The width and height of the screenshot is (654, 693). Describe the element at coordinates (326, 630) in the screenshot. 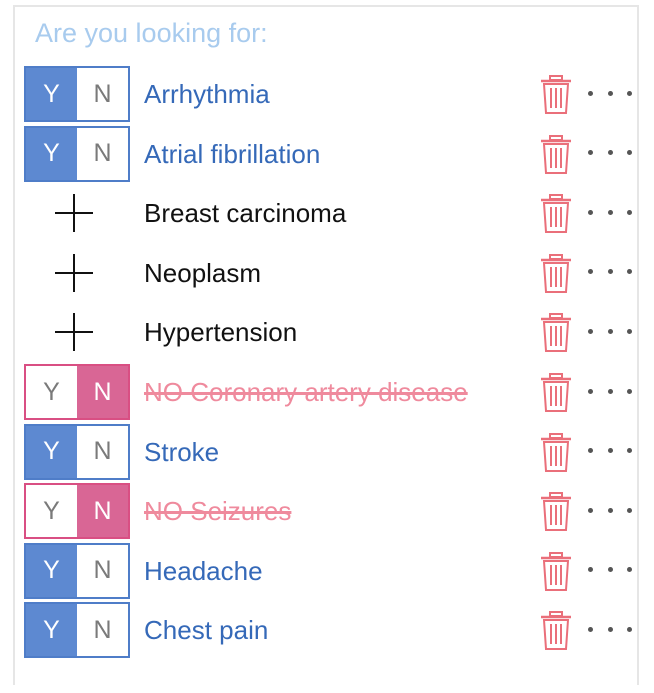

I see `condition-row: Y N Chest pain` at that location.